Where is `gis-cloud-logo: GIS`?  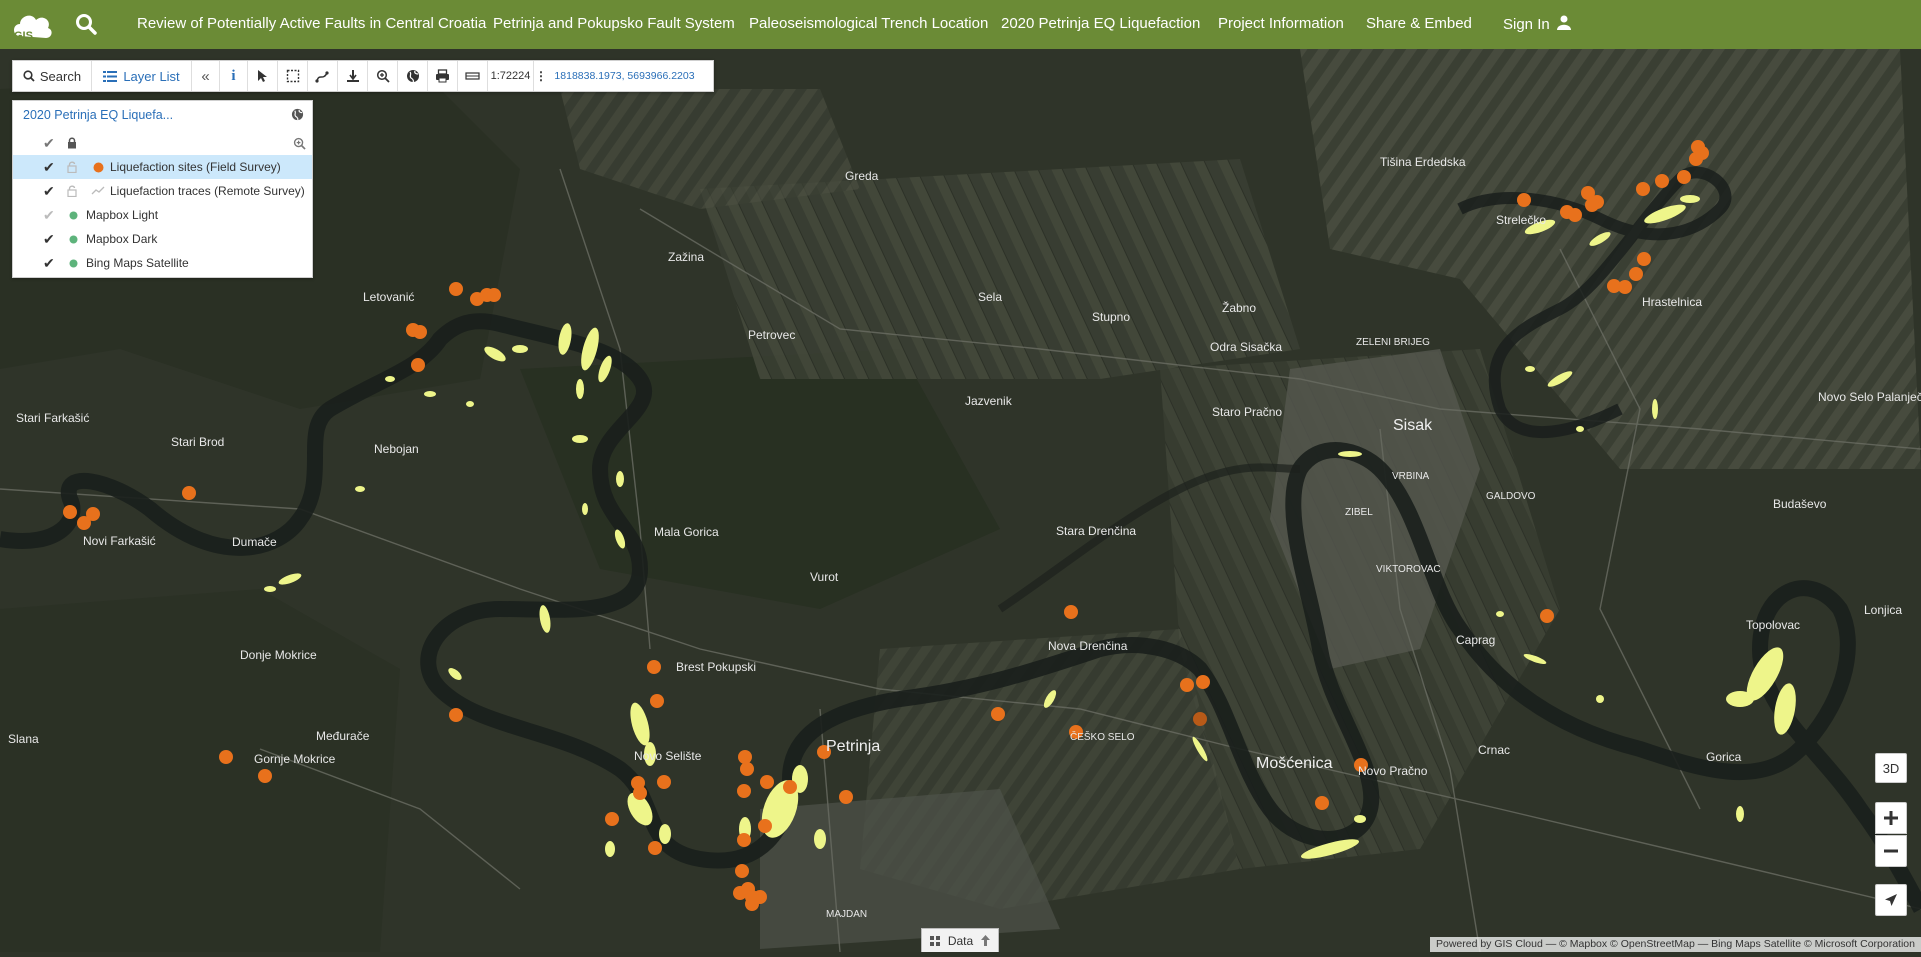
gis-cloud-logo: GIS is located at coordinates (32, 25).